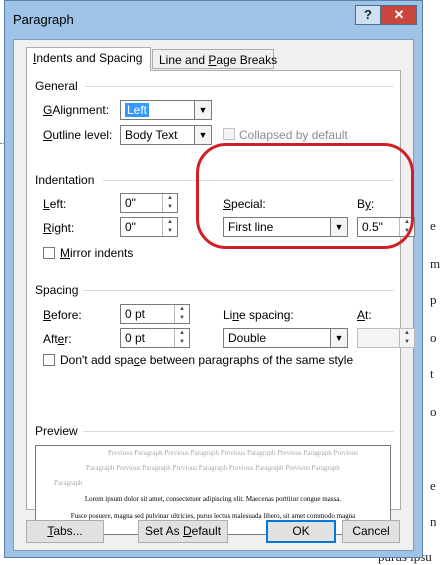 The width and height of the screenshot is (443, 565). I want to click on dont-add-space-checkbox, so click(49, 360).